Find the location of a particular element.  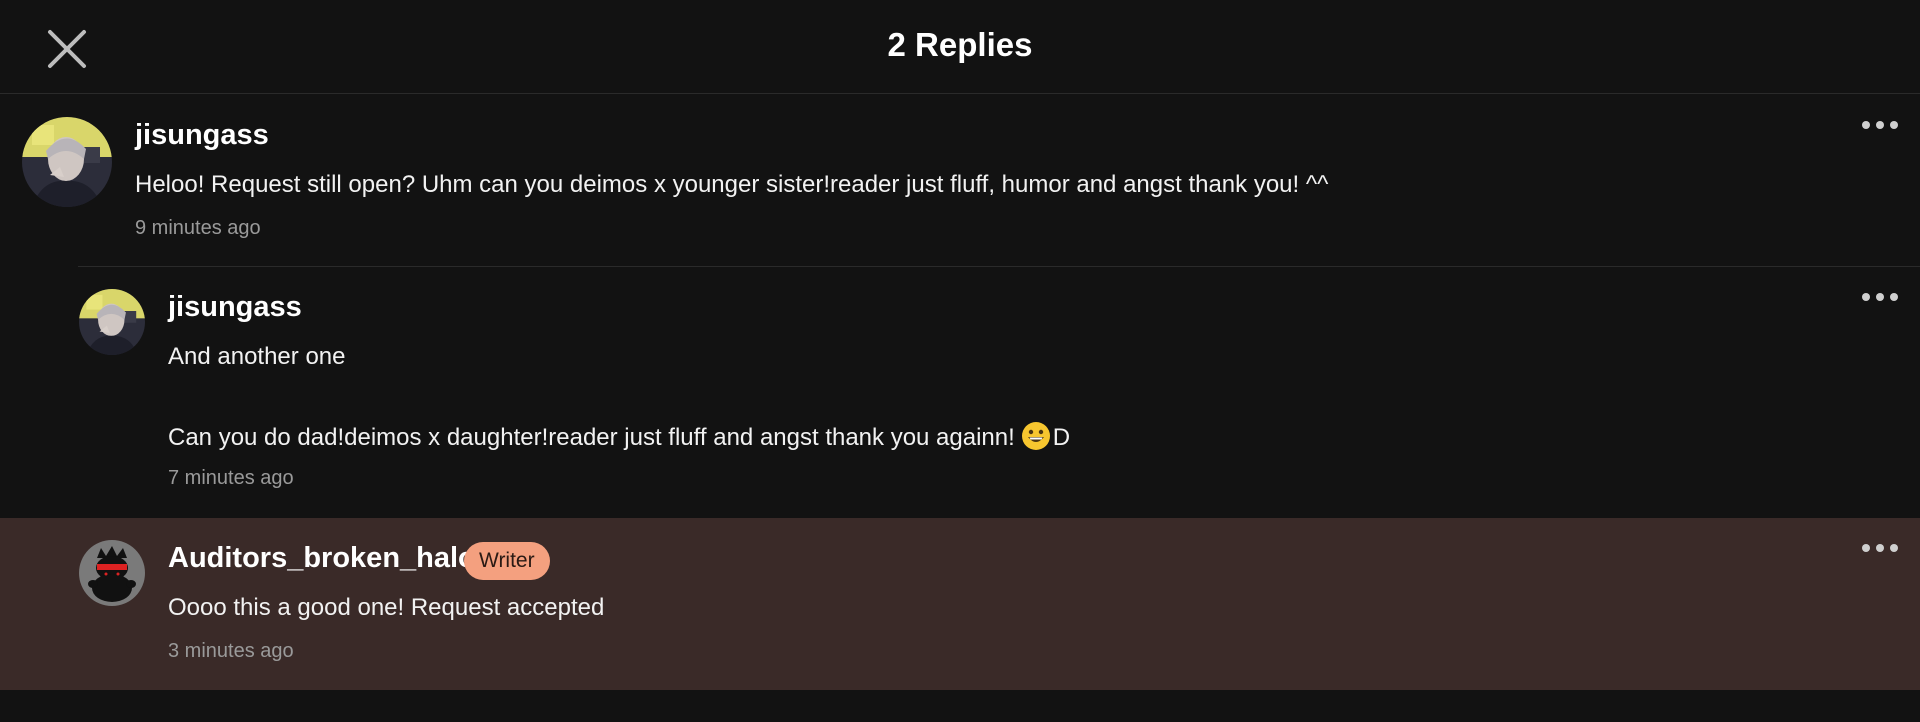

writer-avatar-image-icon is located at coordinates (112, 573).